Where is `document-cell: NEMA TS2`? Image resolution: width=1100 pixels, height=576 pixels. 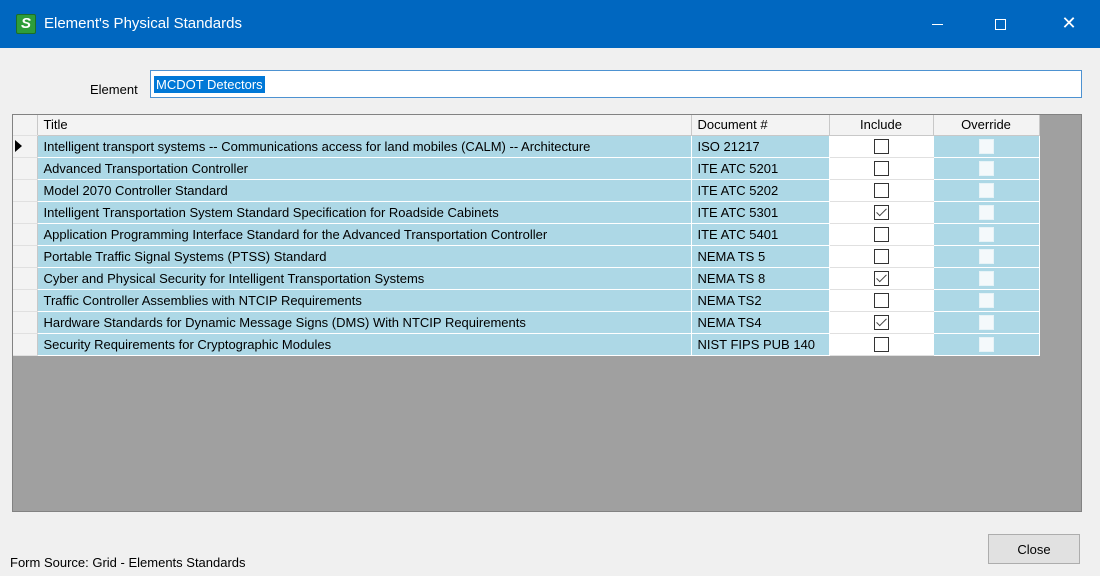
document-cell: NEMA TS2 is located at coordinates (760, 300).